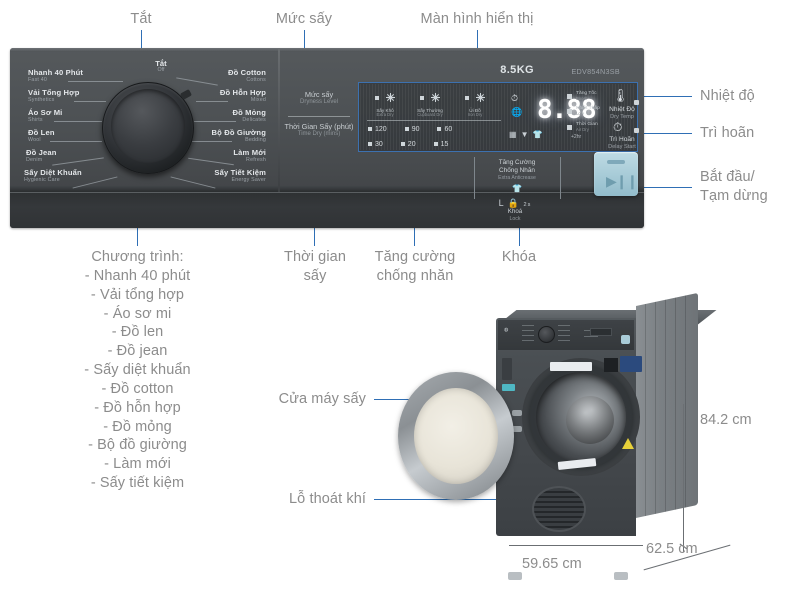 This screenshot has width=800, height=600. Describe the element at coordinates (734, 186) in the screenshot. I see `annotation-start-pause: Bắt đầu/ Tạm dừng` at that location.